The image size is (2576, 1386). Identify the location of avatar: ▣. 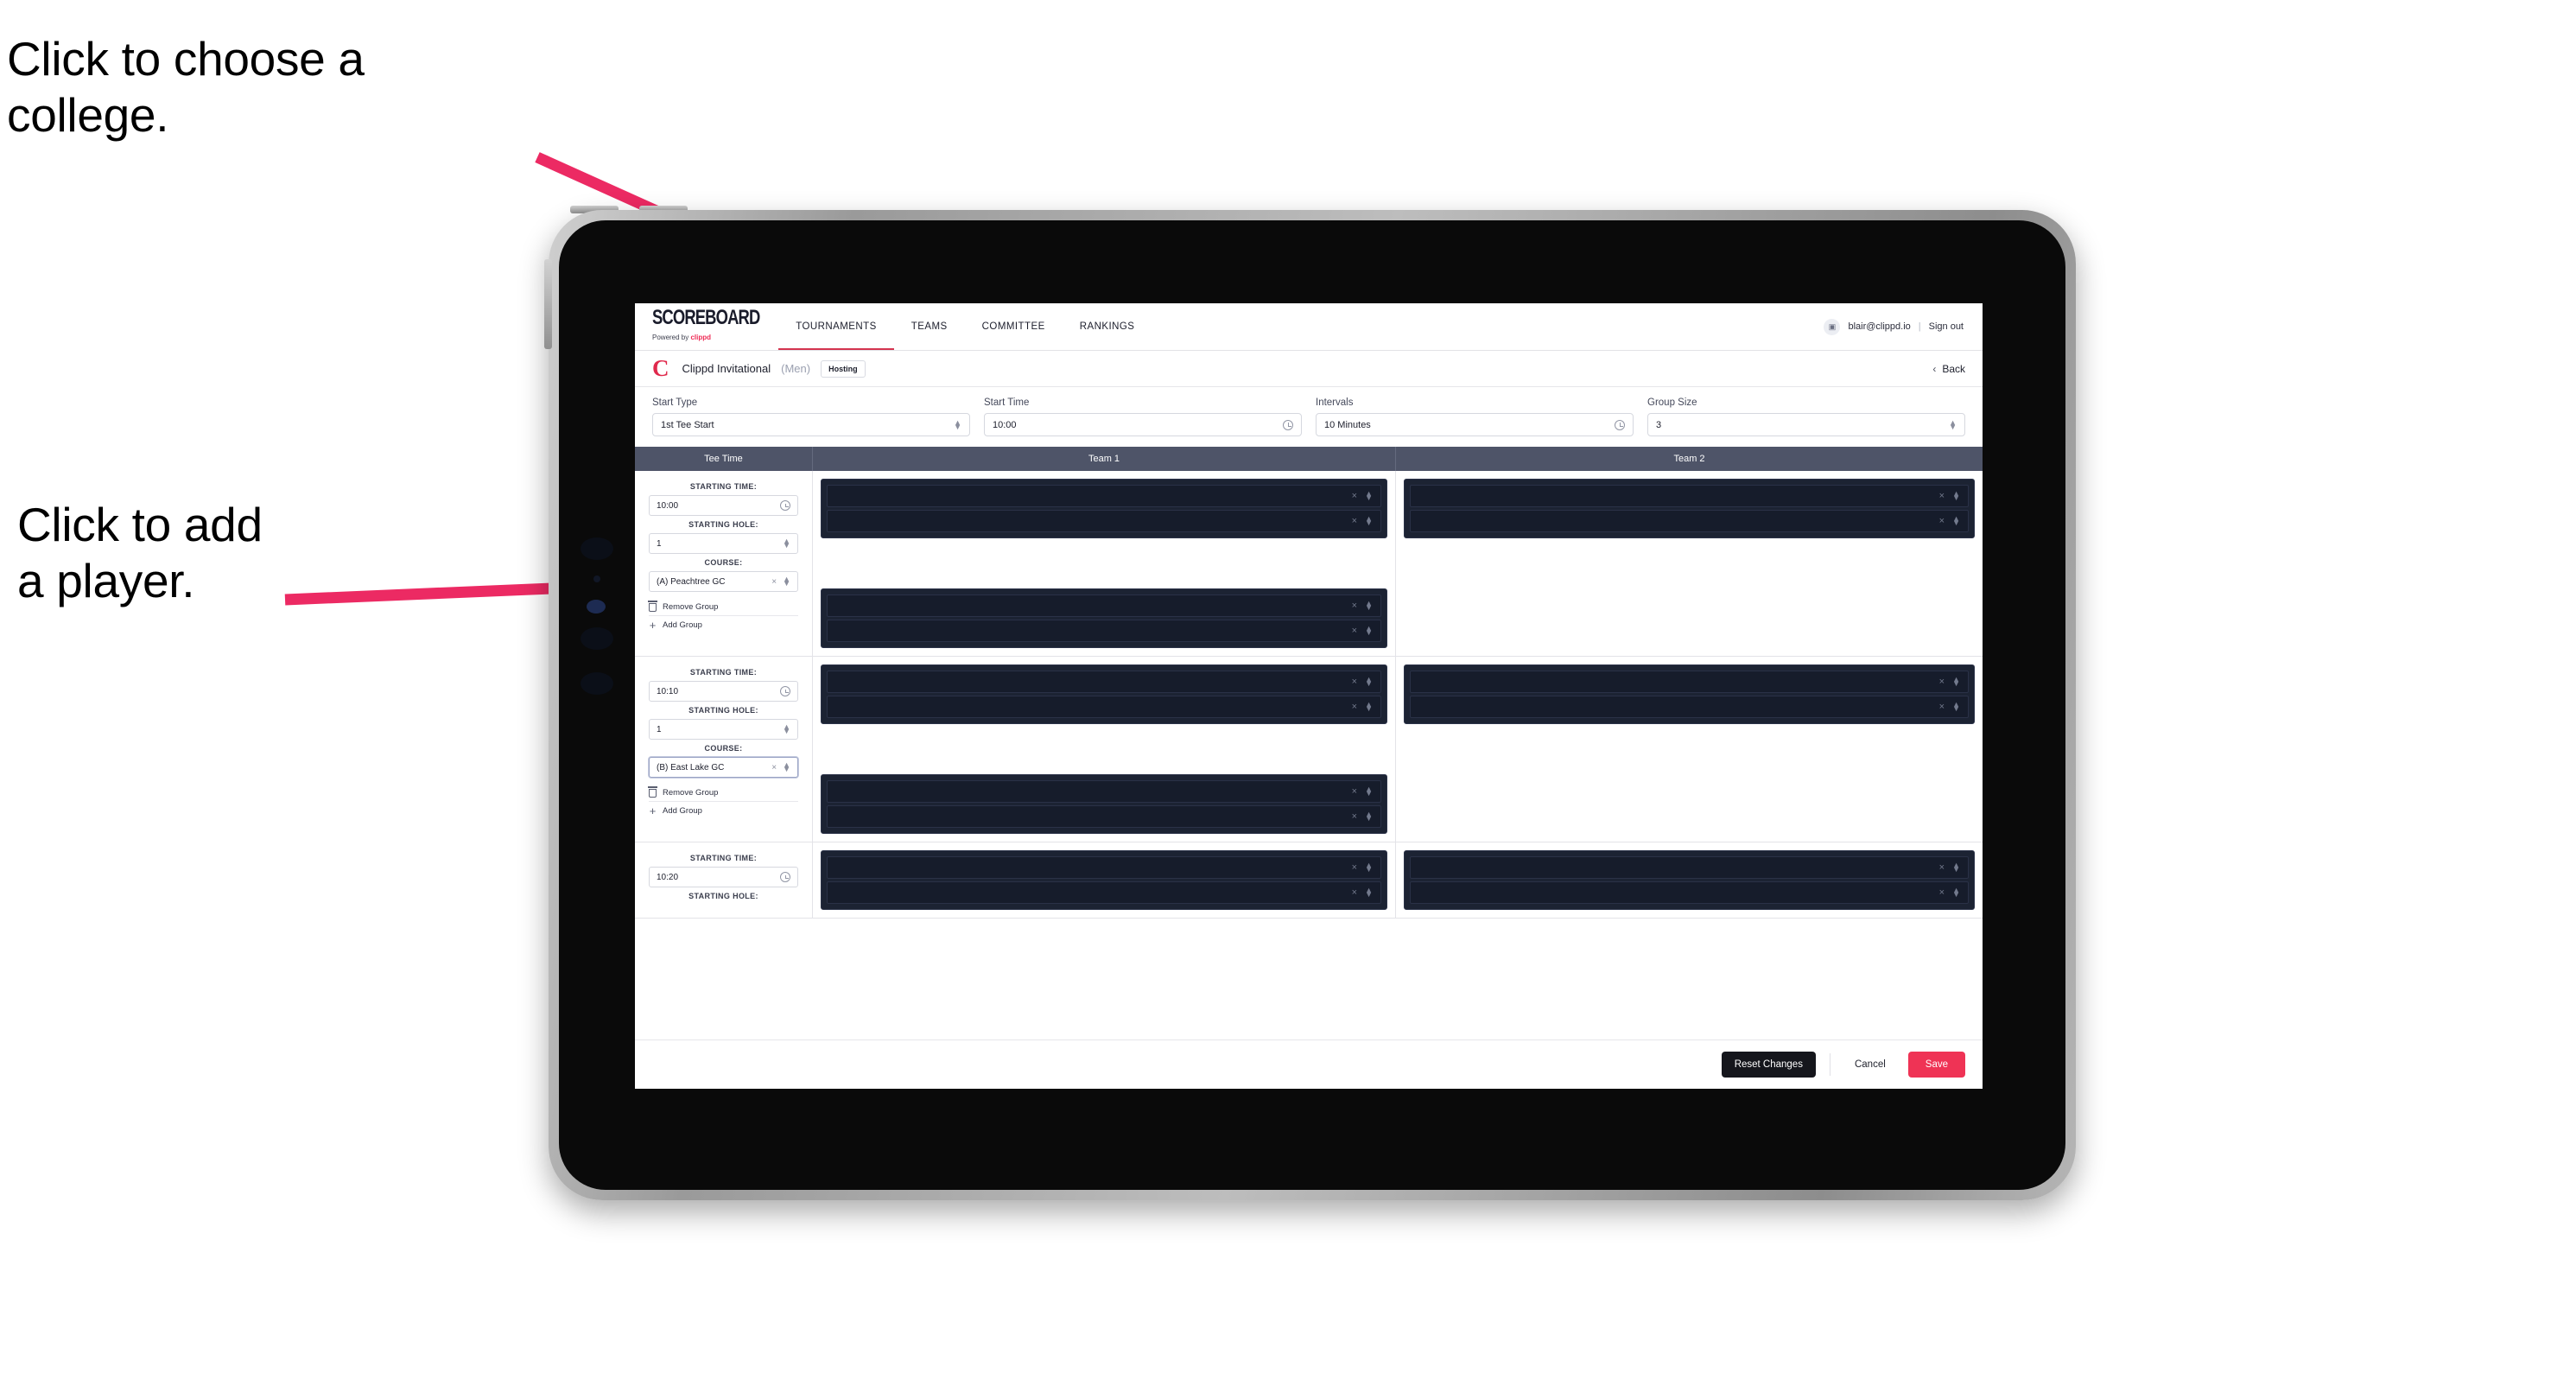
(1832, 326).